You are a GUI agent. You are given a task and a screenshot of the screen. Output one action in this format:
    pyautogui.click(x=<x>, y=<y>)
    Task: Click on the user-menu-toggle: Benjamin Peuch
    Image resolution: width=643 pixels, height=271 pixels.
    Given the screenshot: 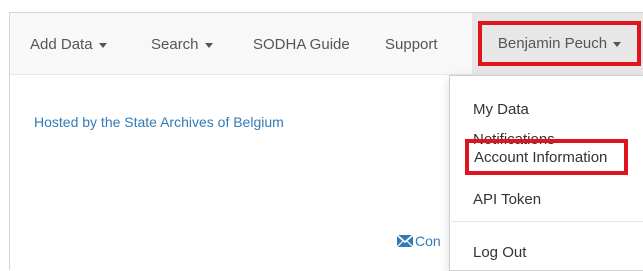 What is the action you would take?
    pyautogui.click(x=559, y=43)
    